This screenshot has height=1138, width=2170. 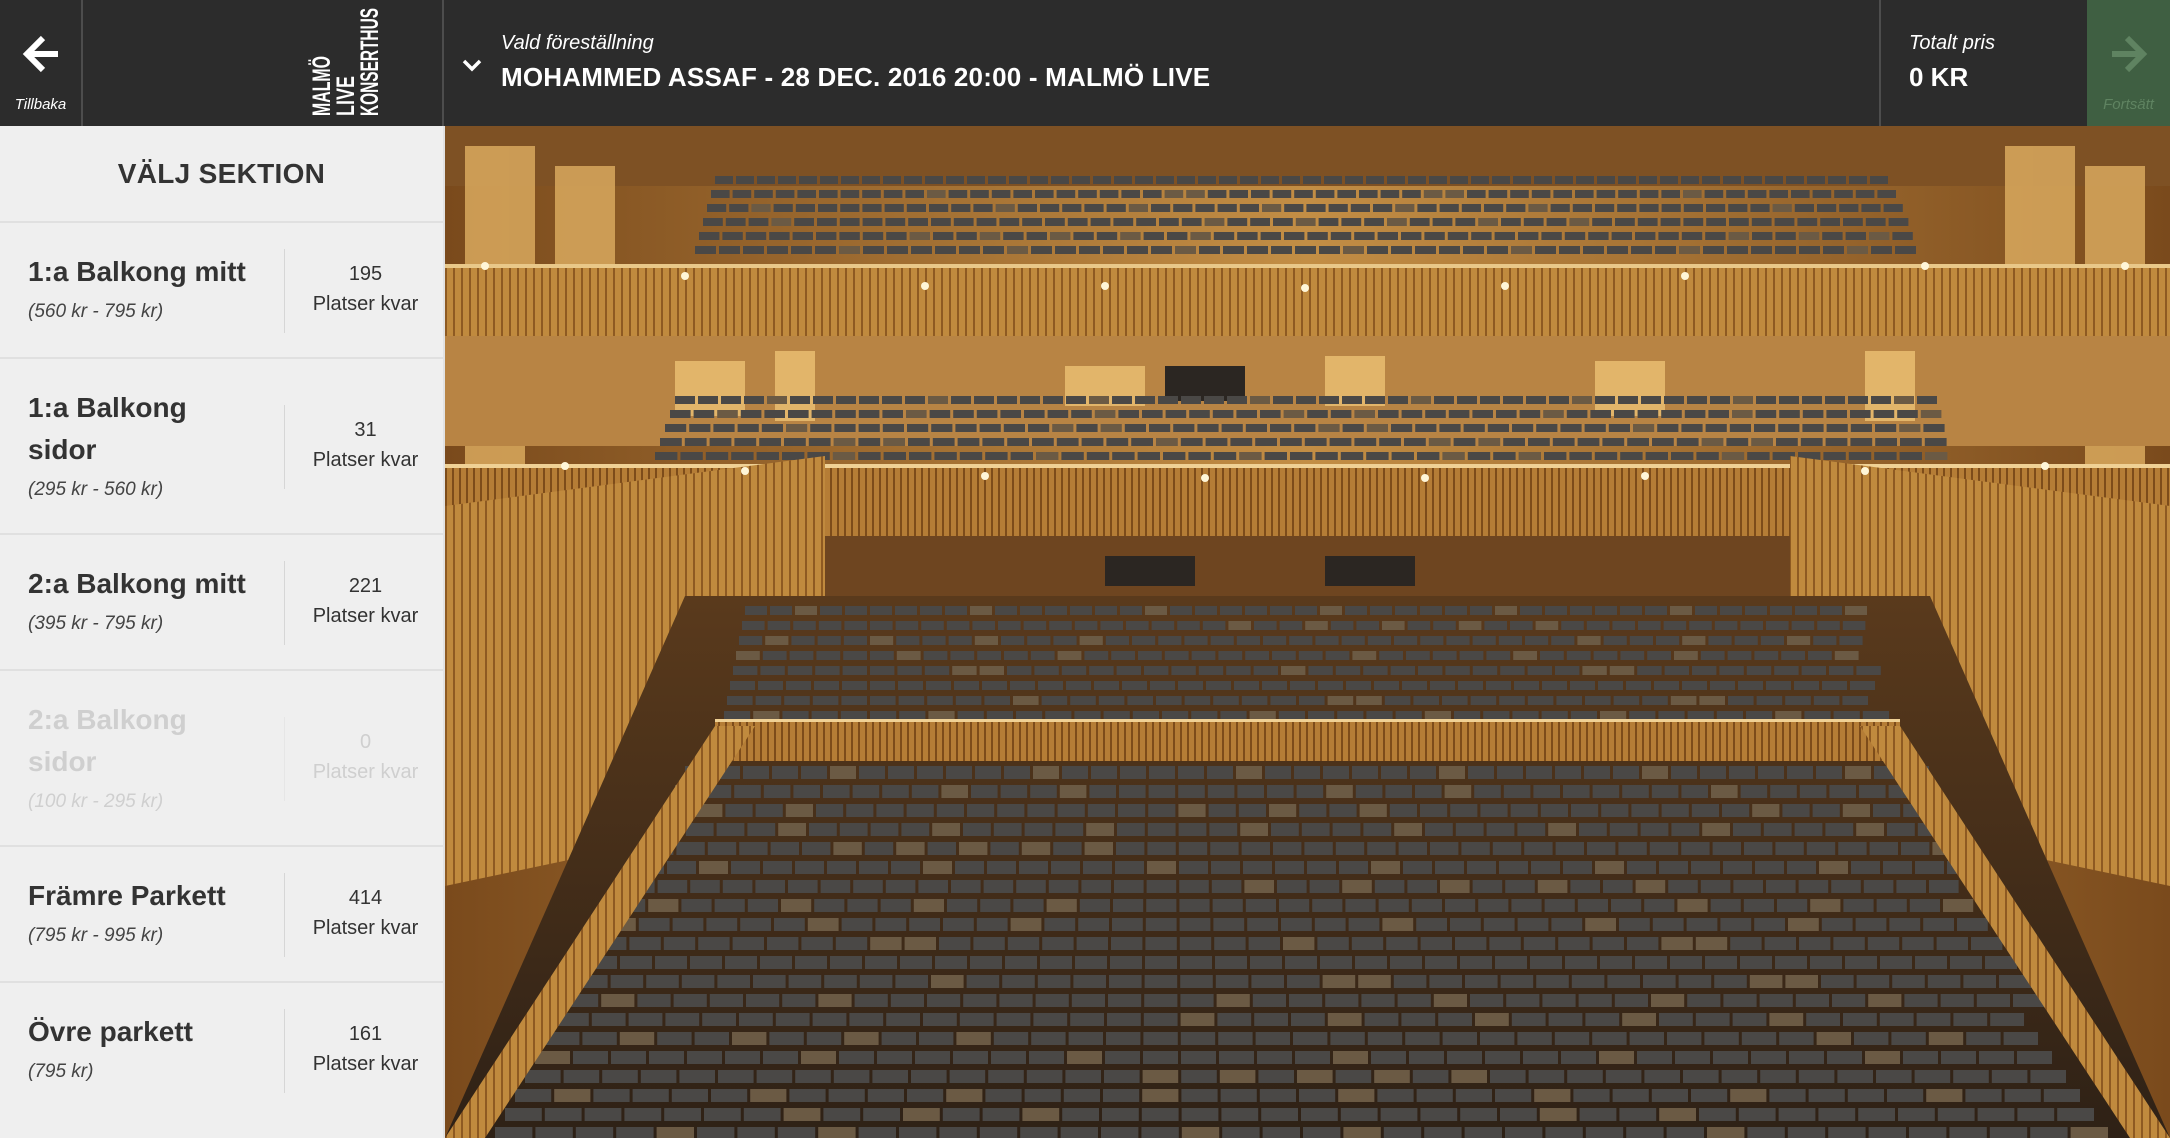 What do you see at coordinates (221, 1059) in the screenshot?
I see `section-item-ovre-parkett: Övre parkett (795 kr) 161 Platser kvar` at bounding box center [221, 1059].